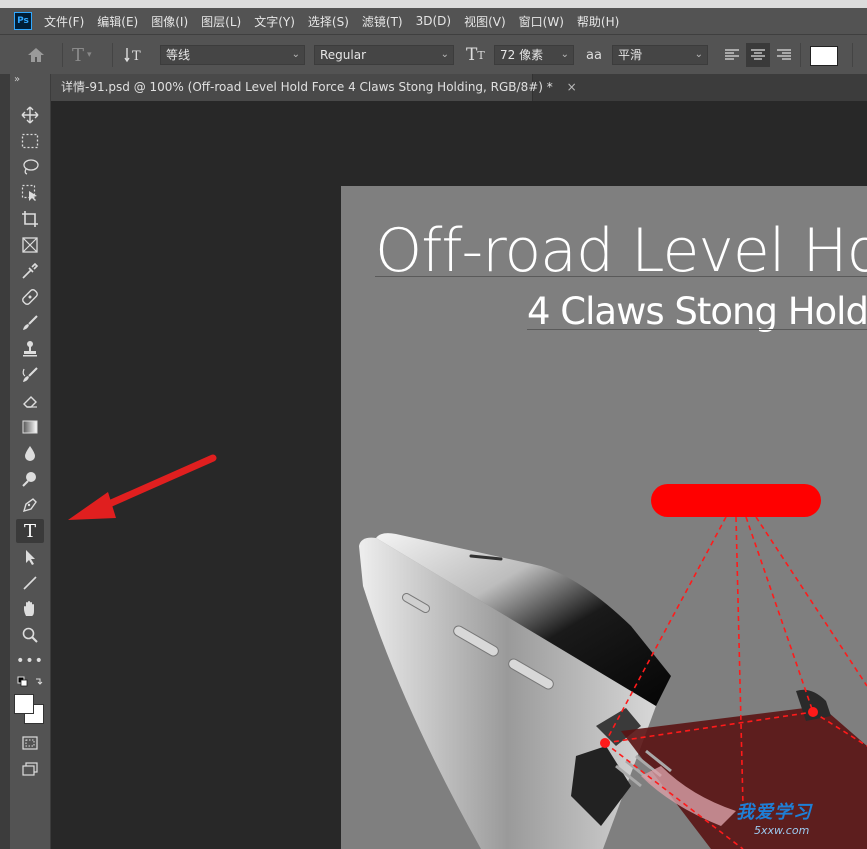 The height and width of the screenshot is (849, 867). What do you see at coordinates (824, 56) in the screenshot?
I see `text-color-swatch` at bounding box center [824, 56].